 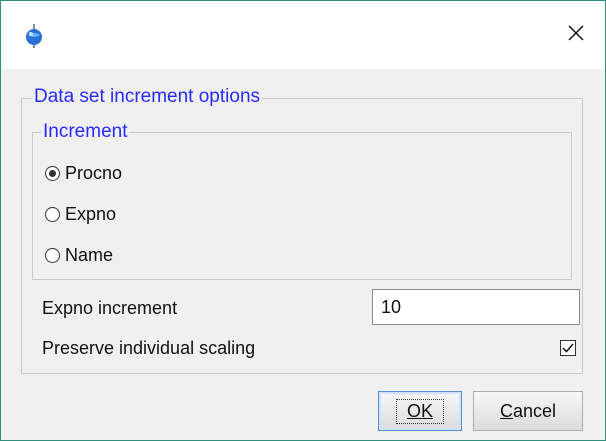 I want to click on radio-procno: Procno, so click(x=83, y=173).